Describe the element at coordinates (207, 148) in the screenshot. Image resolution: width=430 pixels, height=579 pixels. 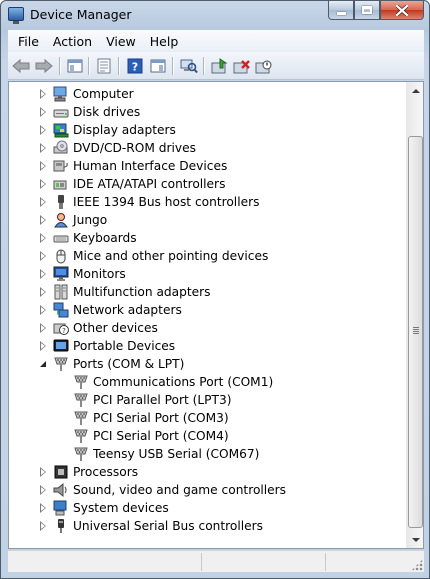
I see `tree-category: DVD/CD-ROM drives` at that location.